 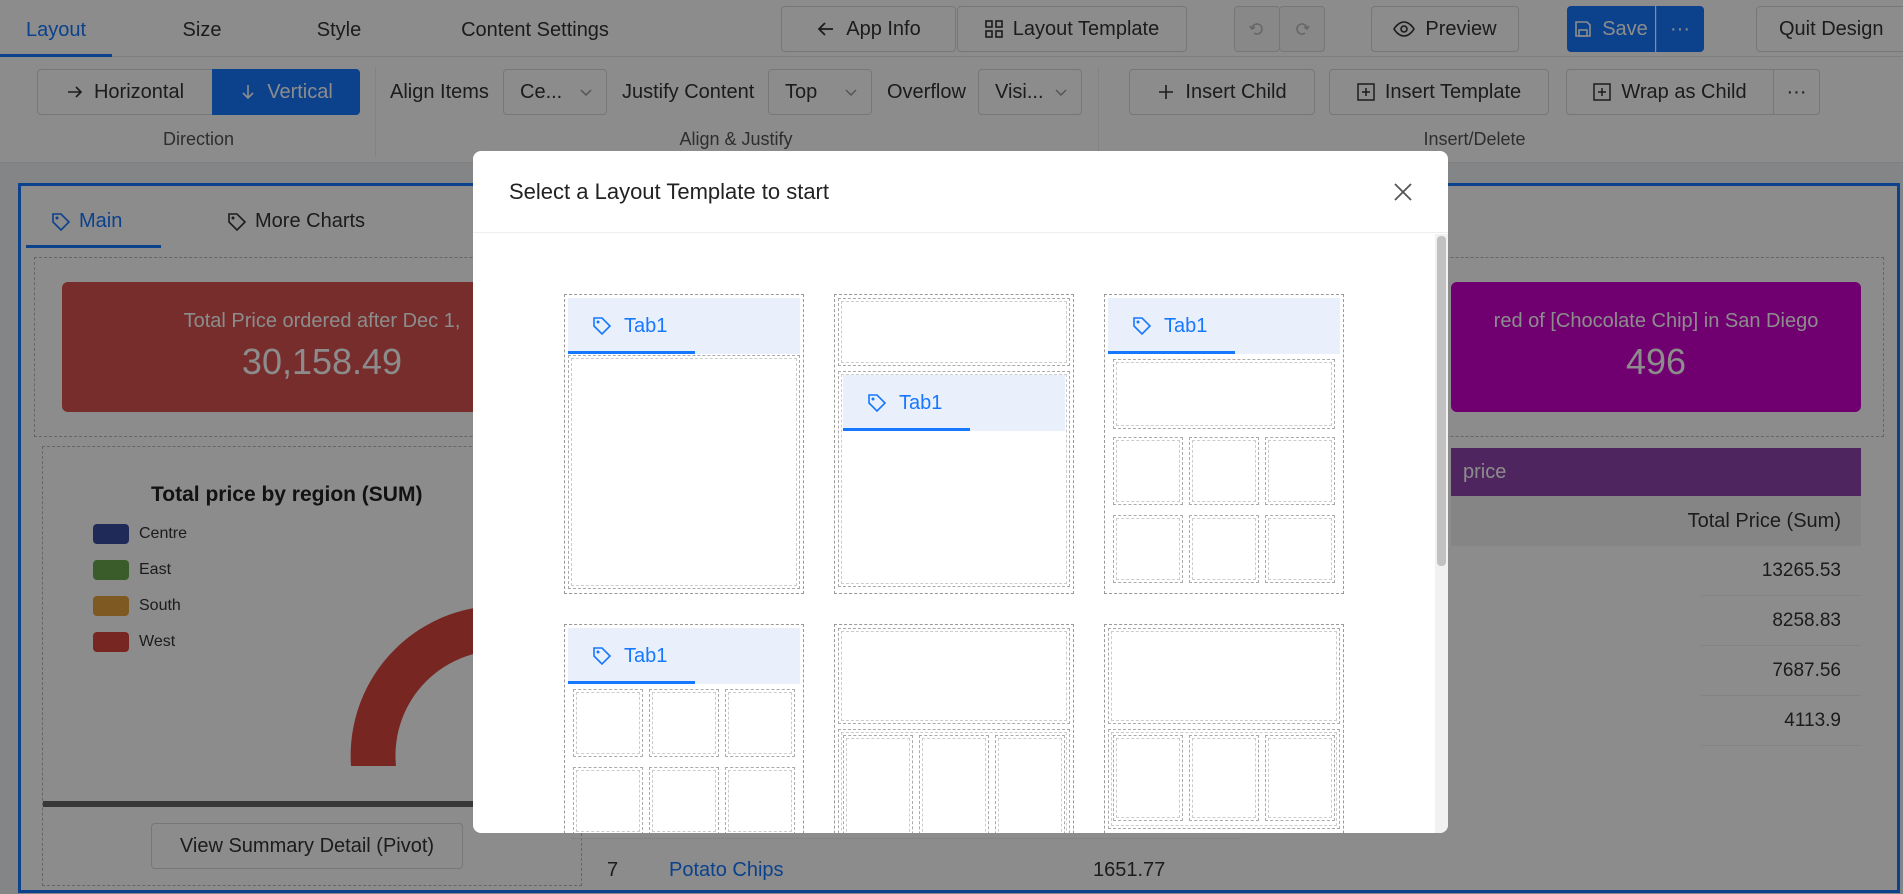 What do you see at coordinates (954, 728) in the screenshot?
I see `template-header-columns` at bounding box center [954, 728].